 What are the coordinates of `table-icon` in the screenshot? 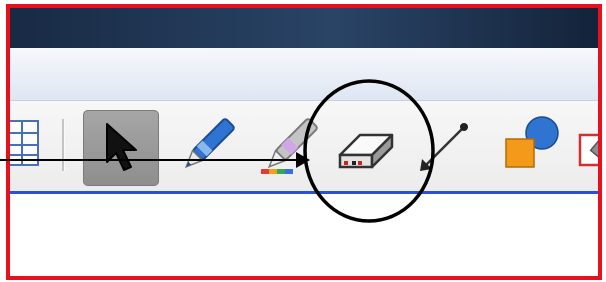 It's located at (24, 143).